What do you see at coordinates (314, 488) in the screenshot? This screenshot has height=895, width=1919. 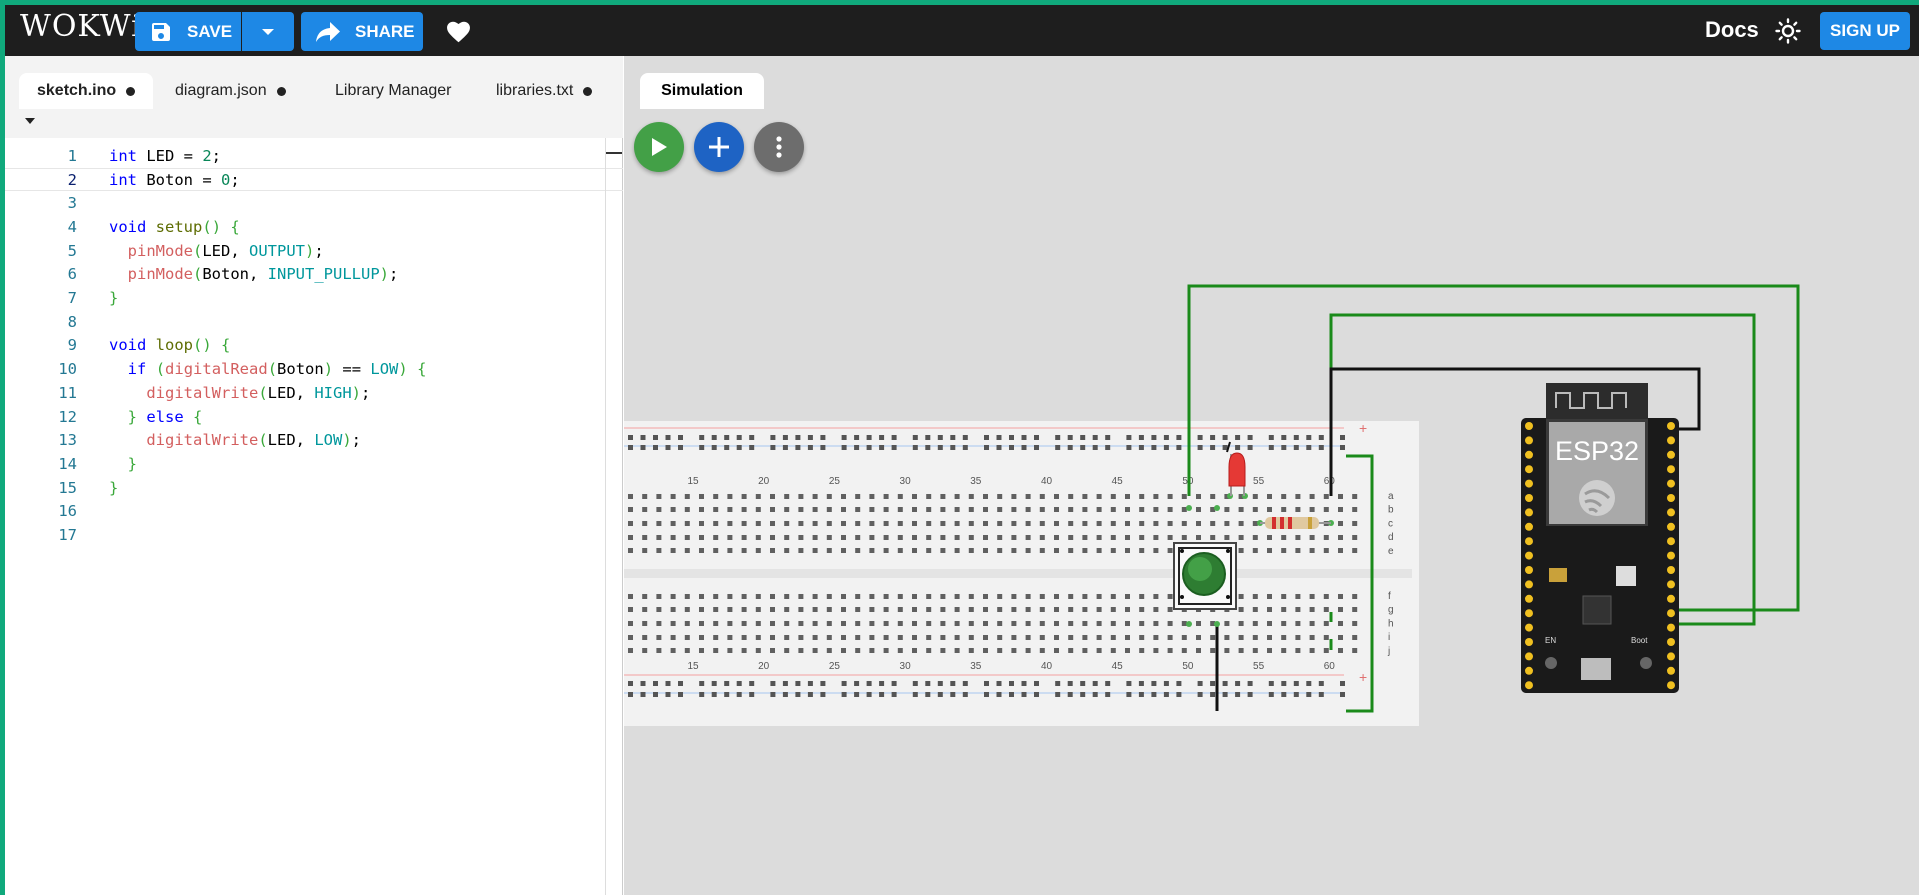 I see `code-line: 15}` at bounding box center [314, 488].